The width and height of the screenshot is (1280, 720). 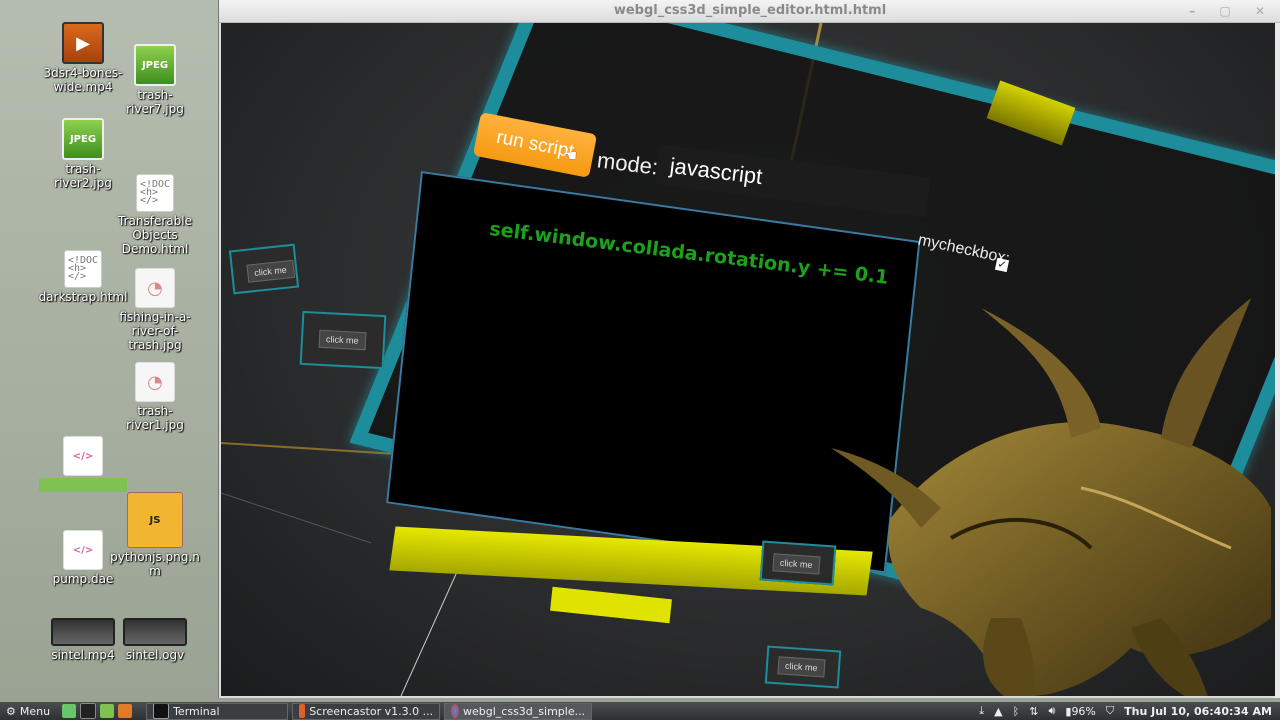 I want to click on icon-label: trash-river1.jpg, so click(x=155, y=418).